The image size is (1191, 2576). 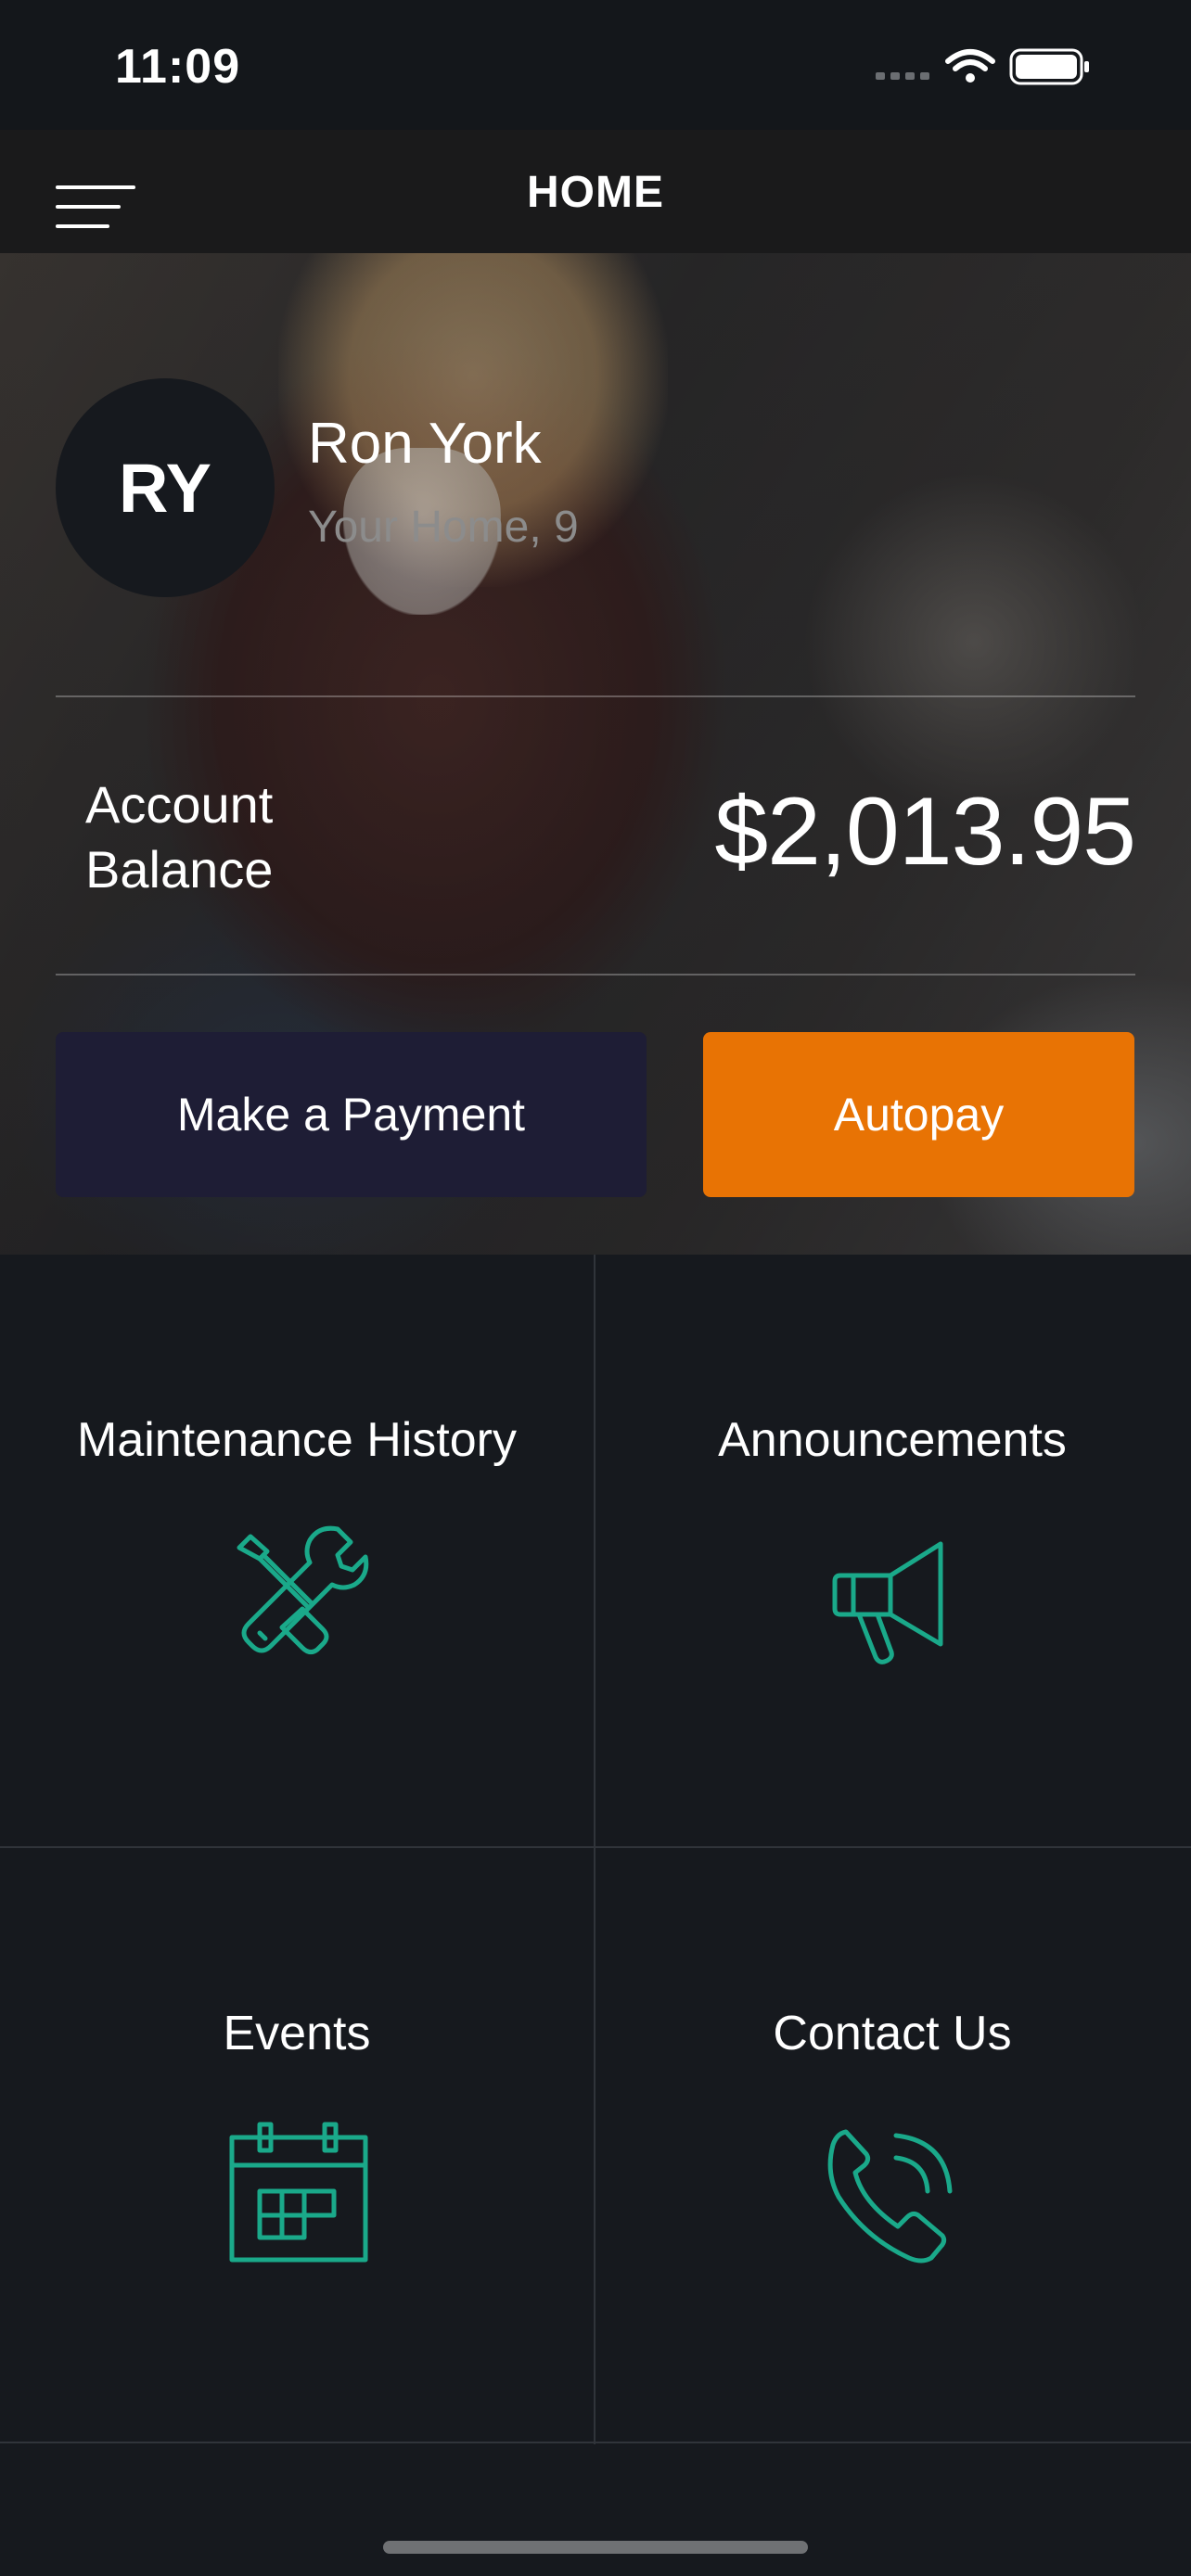 What do you see at coordinates (165, 488) in the screenshot?
I see `avatar: RY` at bounding box center [165, 488].